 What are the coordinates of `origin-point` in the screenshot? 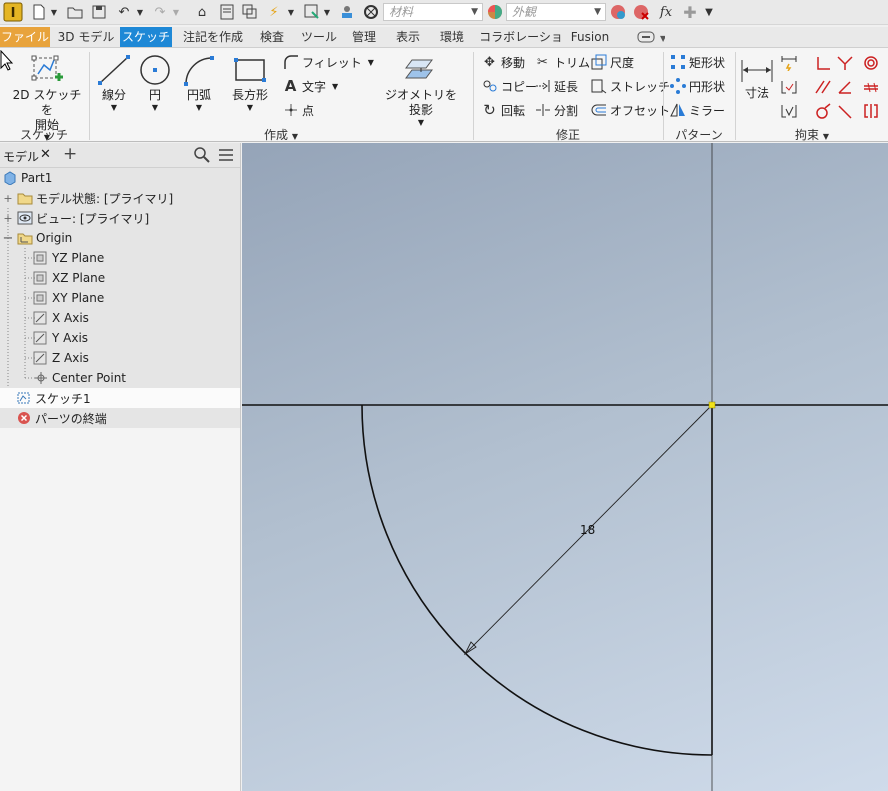 It's located at (712, 405).